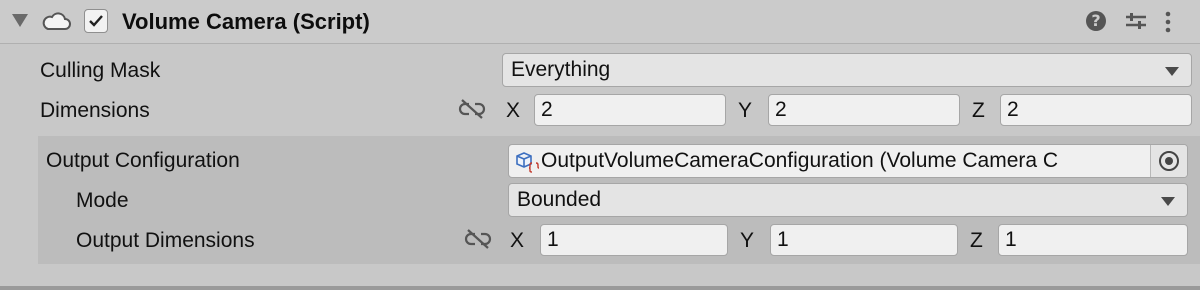 Image resolution: width=1200 pixels, height=290 pixels. What do you see at coordinates (517, 240) in the screenshot?
I see `output-dimensions-x-label: X` at bounding box center [517, 240].